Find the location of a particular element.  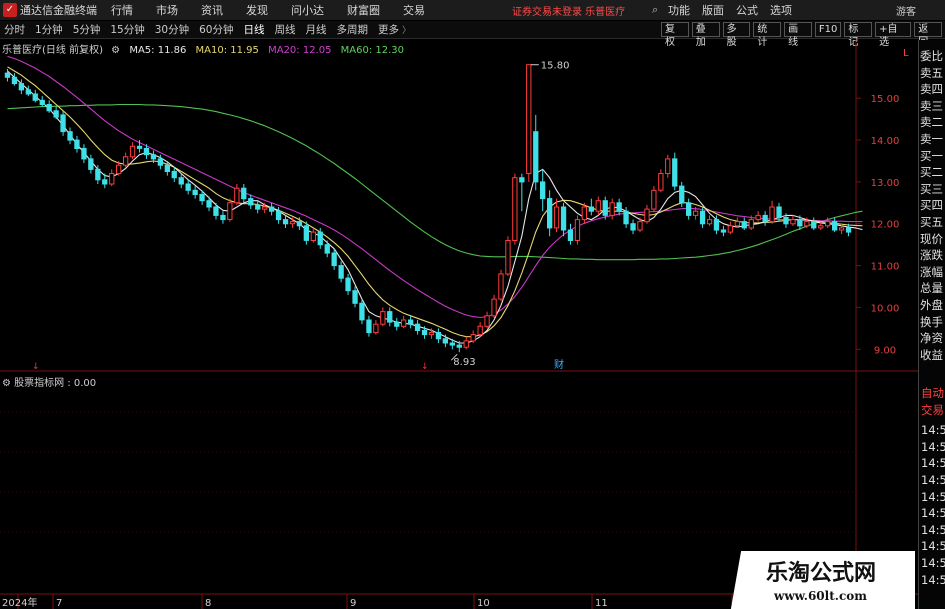

tool-adjust: 复权 is located at coordinates (675, 35).